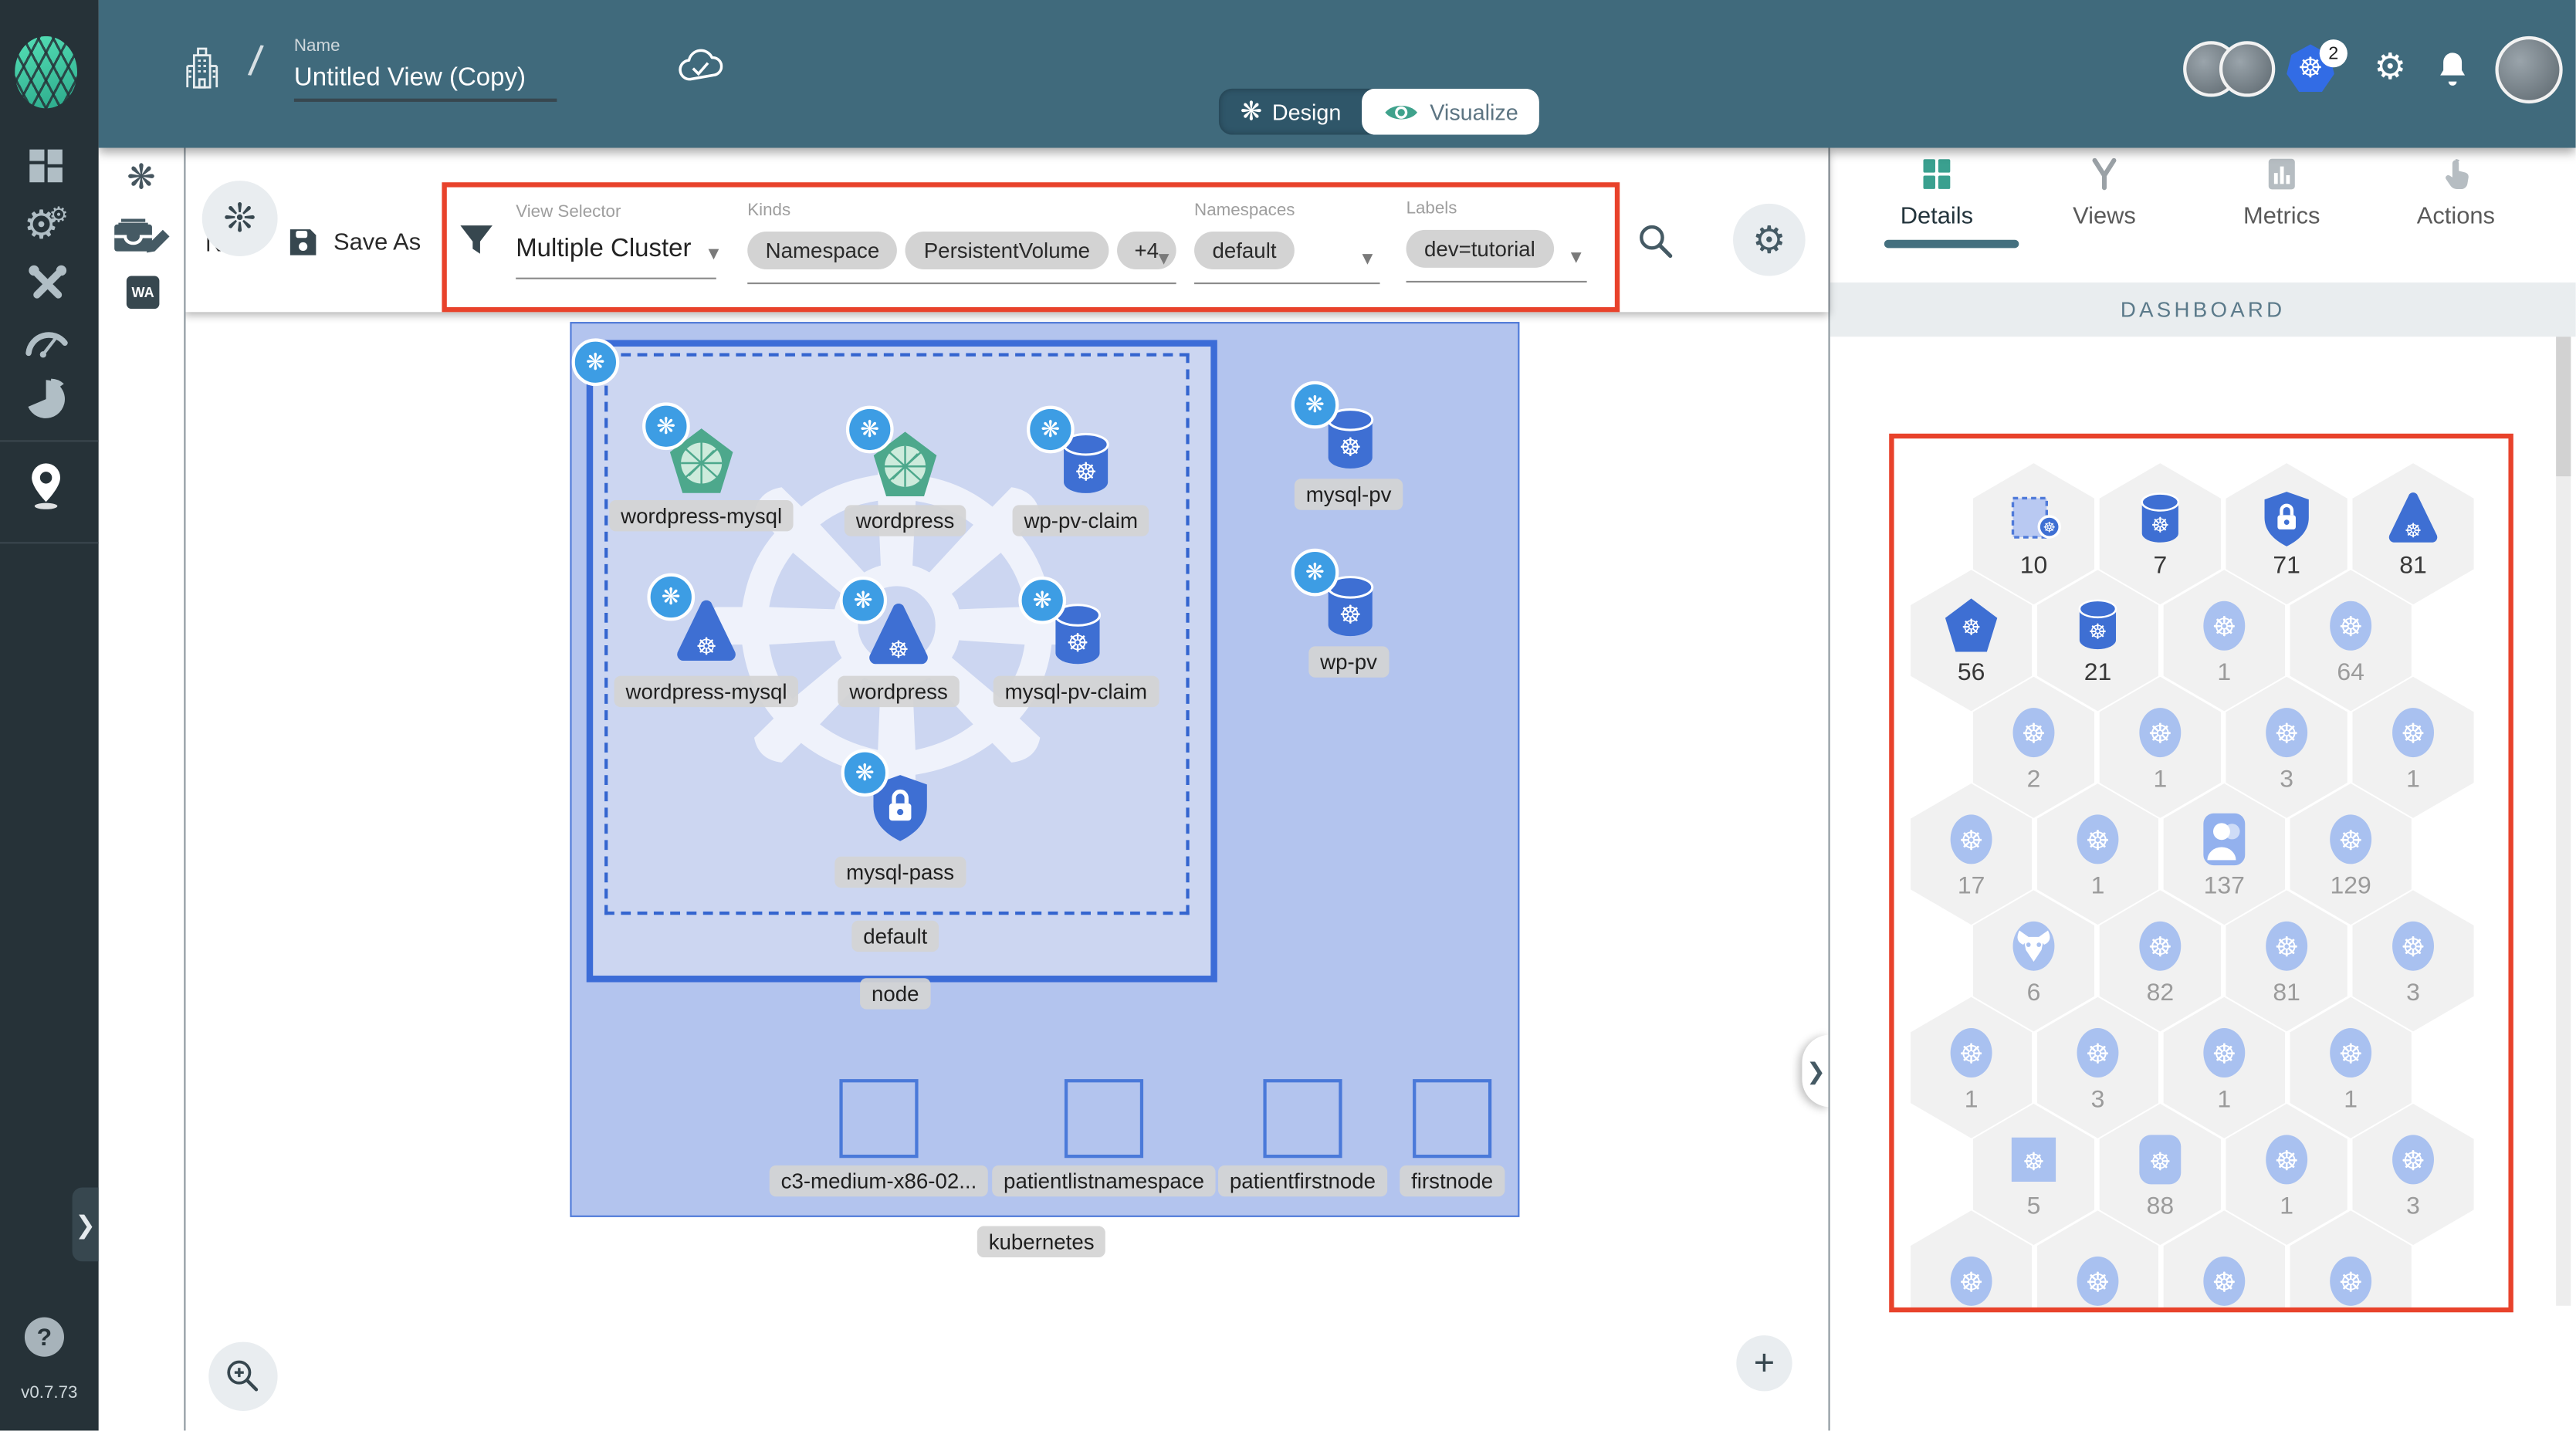 This screenshot has width=2576, height=1431. Describe the element at coordinates (302, 241) in the screenshot. I see `save-as-icon` at that location.